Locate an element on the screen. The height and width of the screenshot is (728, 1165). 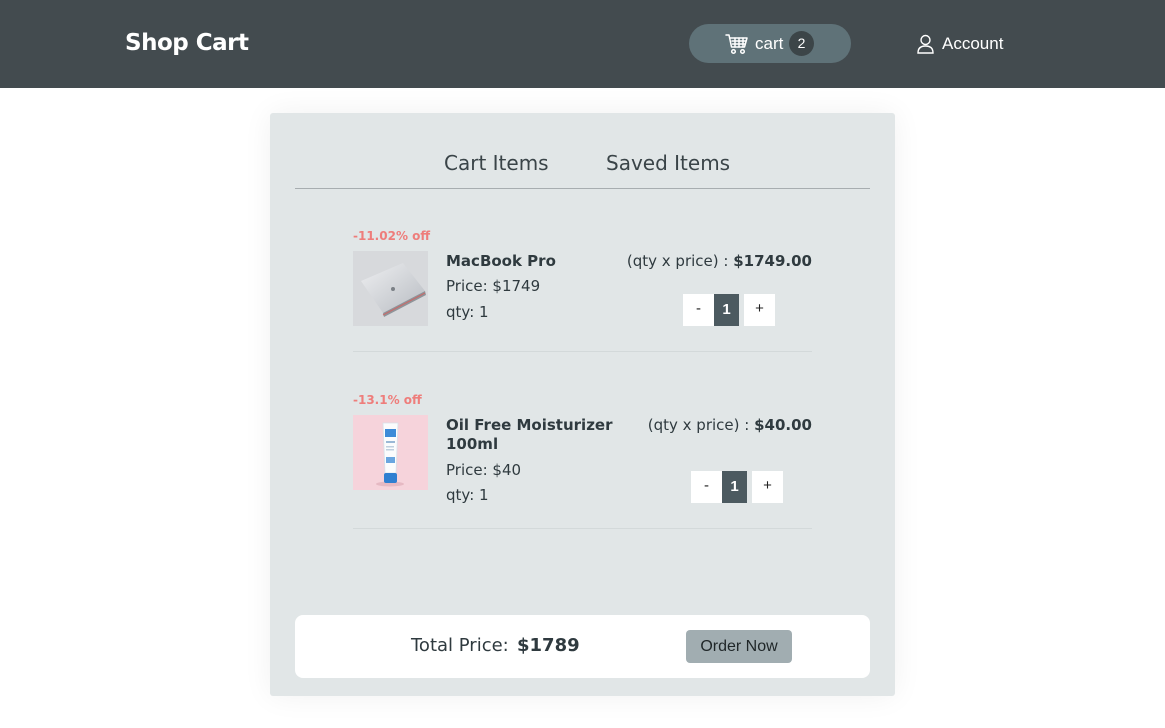
moisturizer-tube-image is located at coordinates (390, 452).